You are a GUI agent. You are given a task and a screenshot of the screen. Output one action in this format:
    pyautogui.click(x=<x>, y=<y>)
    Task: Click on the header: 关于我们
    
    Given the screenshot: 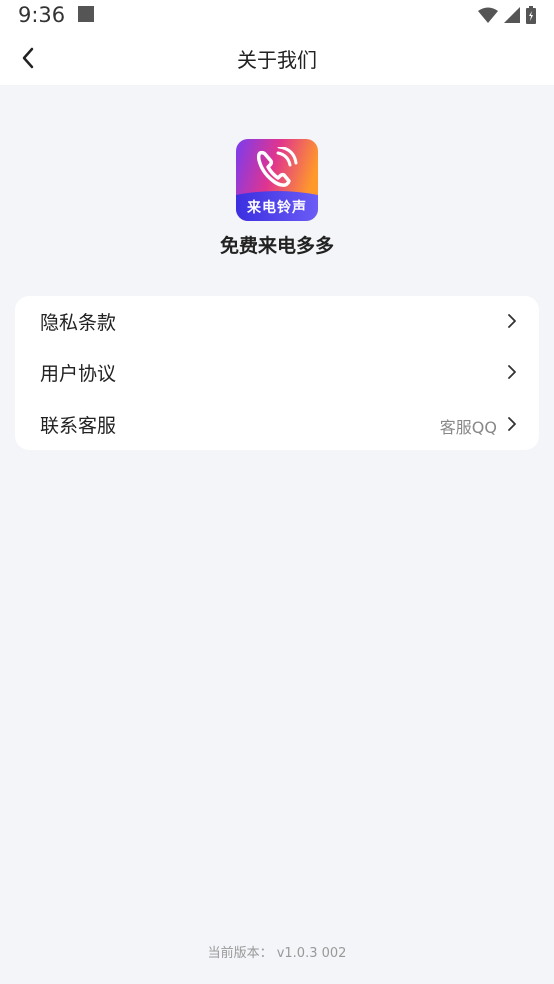 What is the action you would take?
    pyautogui.click(x=277, y=58)
    